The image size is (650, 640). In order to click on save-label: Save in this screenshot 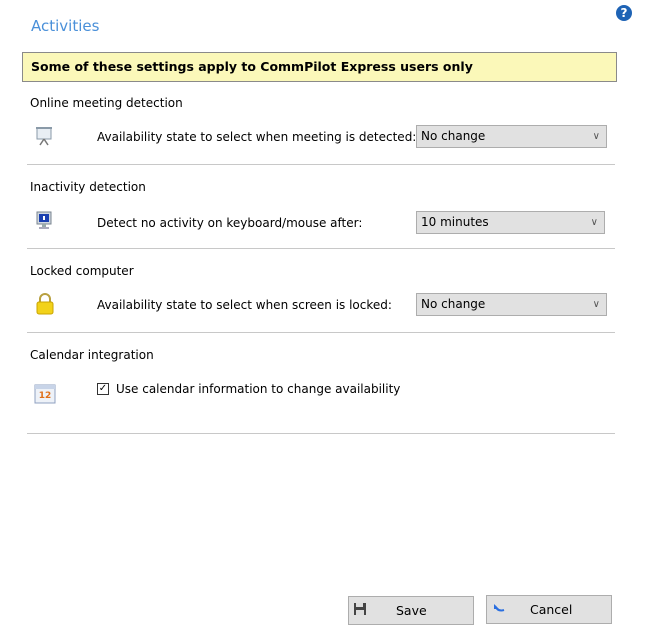, I will do `click(411, 610)`.